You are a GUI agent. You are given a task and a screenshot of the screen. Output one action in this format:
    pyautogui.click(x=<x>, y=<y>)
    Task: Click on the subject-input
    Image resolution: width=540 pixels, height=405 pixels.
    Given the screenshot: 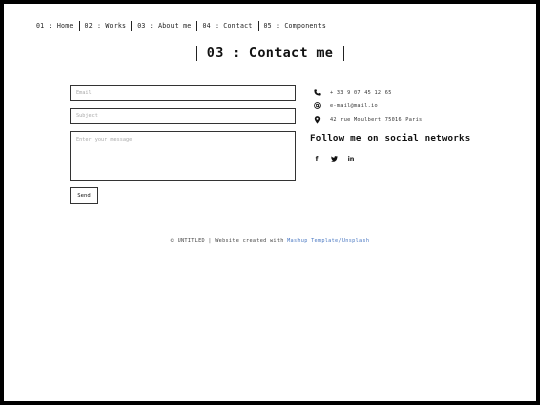 What is the action you would take?
    pyautogui.click(x=183, y=116)
    